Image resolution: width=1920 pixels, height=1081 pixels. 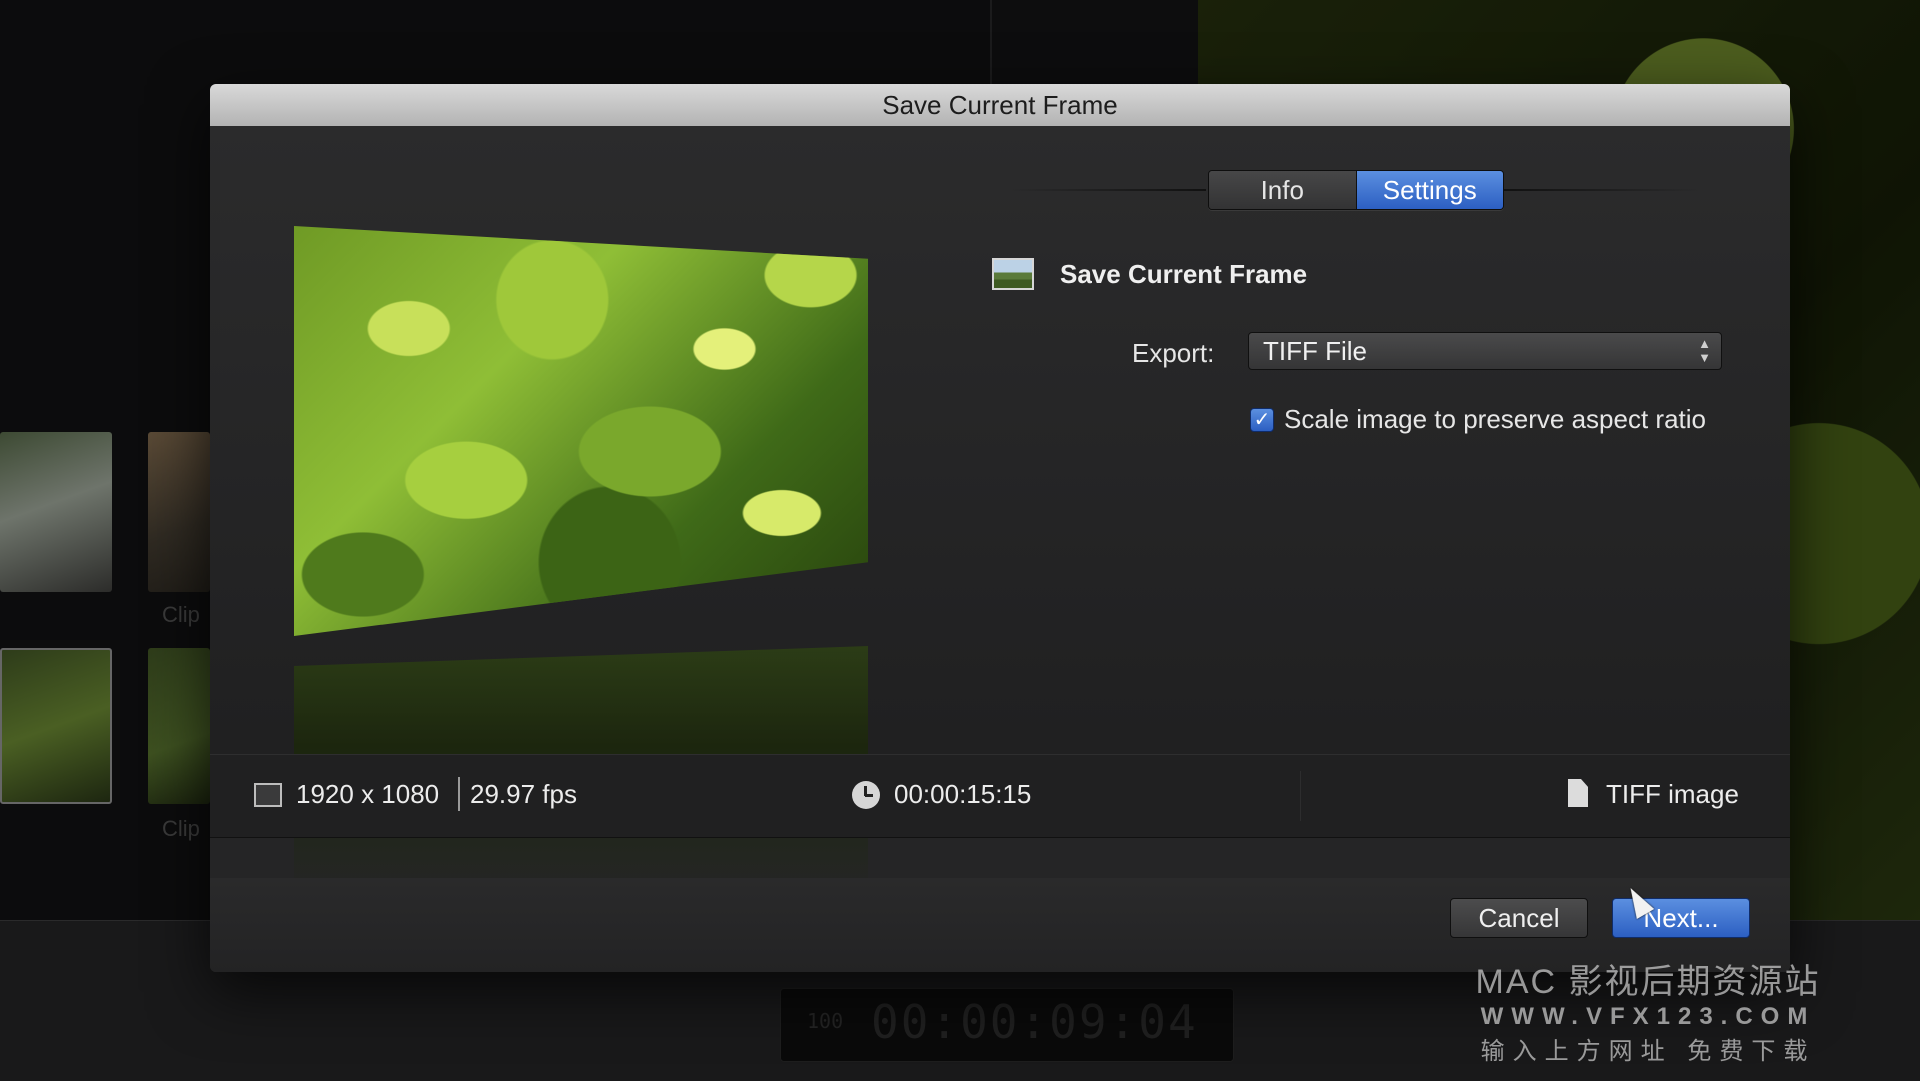 What do you see at coordinates (523, 794) in the screenshot?
I see `frame-rate: 29.97 fps` at bounding box center [523, 794].